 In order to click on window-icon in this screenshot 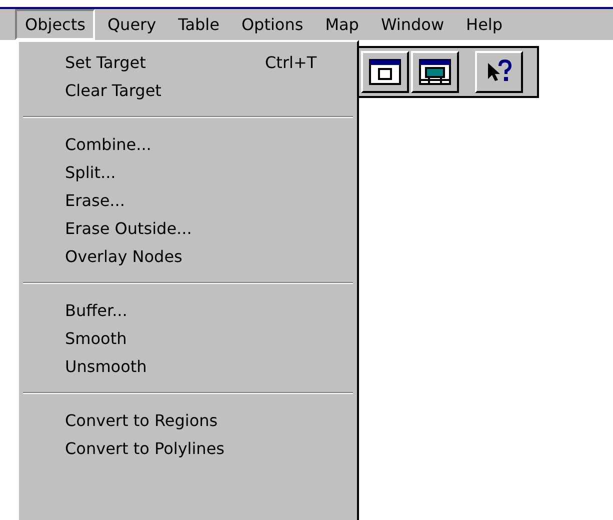, I will do `click(385, 72)`.